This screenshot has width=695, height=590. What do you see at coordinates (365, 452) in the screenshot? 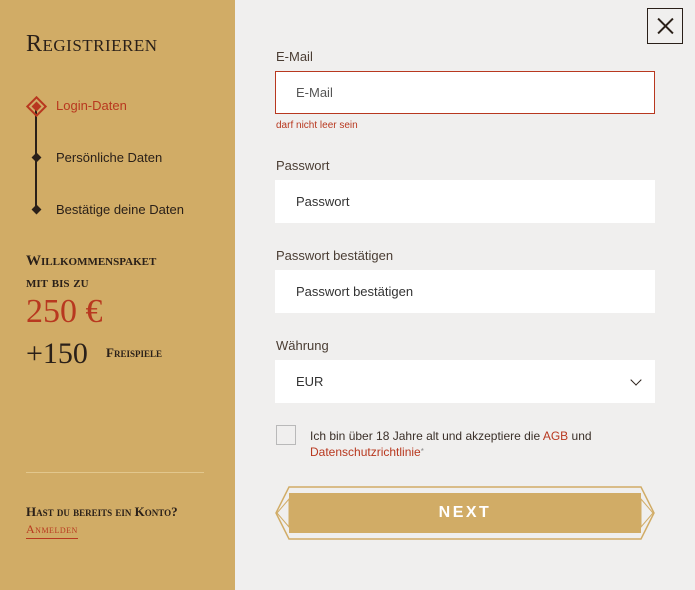
I see `privacy-policy-link: Datenschutzrichtlinie` at bounding box center [365, 452].